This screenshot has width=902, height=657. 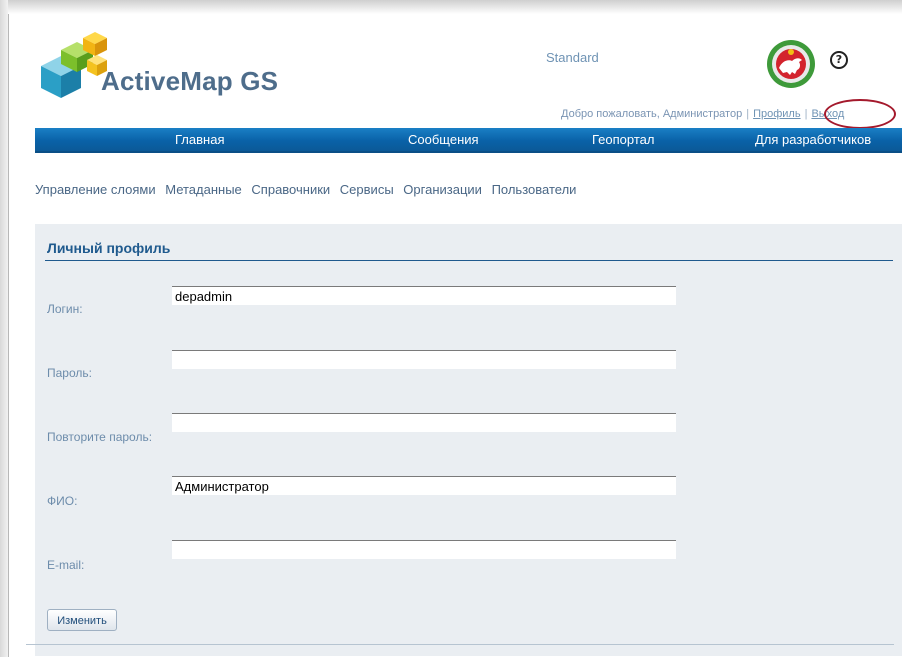 What do you see at coordinates (4, 328) in the screenshot?
I see `window-frame-left` at bounding box center [4, 328].